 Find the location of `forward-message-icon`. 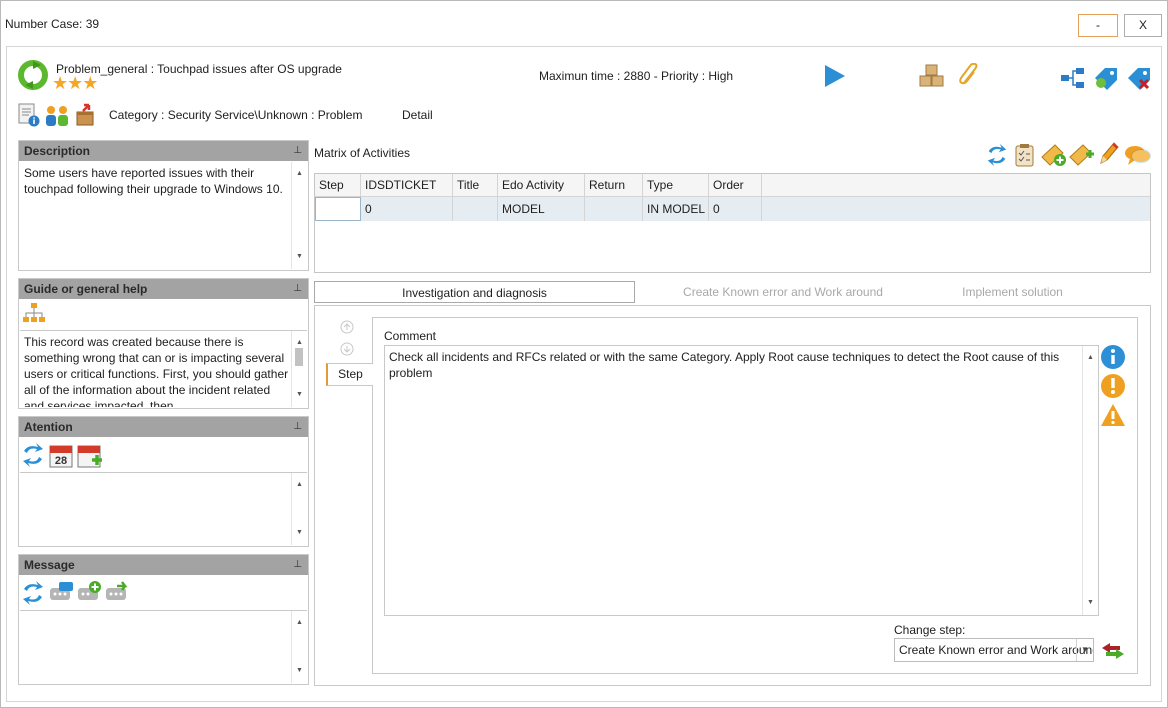

forward-message-icon is located at coordinates (118, 593).